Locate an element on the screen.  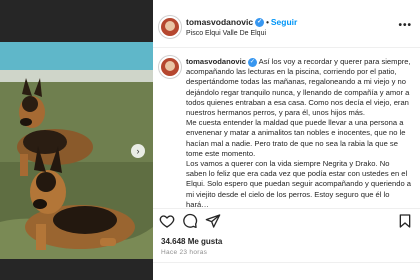
more-options-button: ••• is located at coordinates (405, 25).